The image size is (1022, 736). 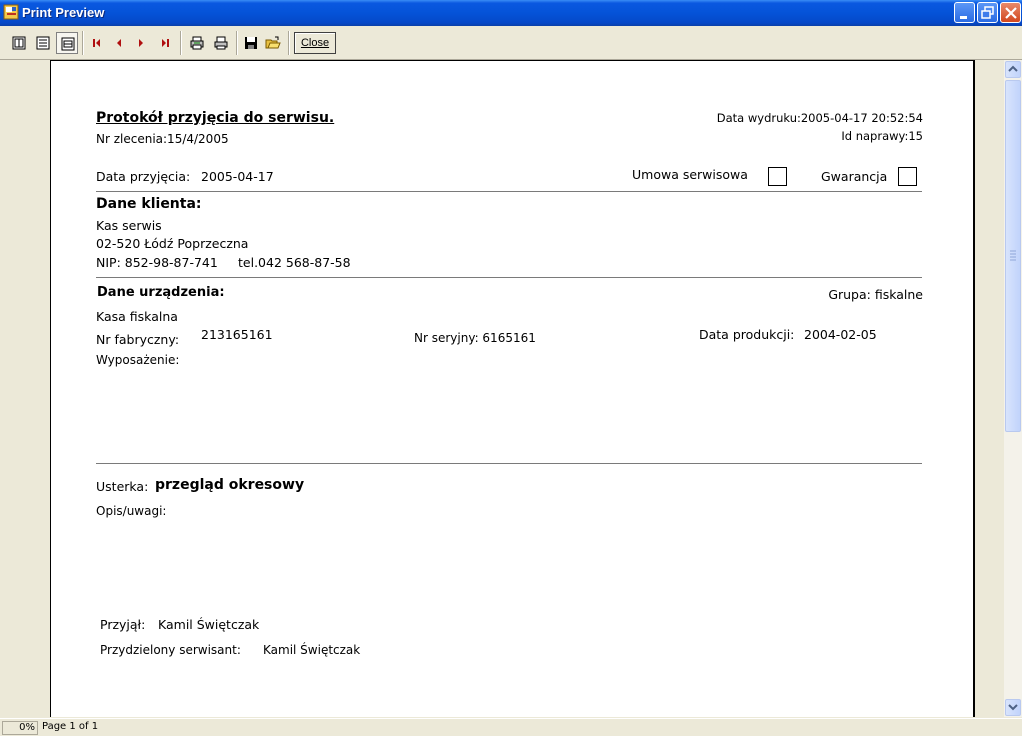 I want to click on print-button, so click(x=221, y=43).